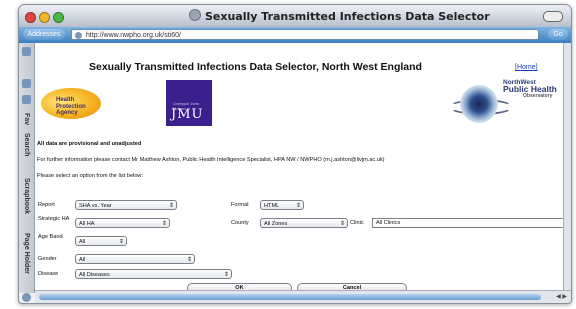 The height and width of the screenshot is (309, 576). Describe the element at coordinates (26, 144) in the screenshot. I see `sidebar-tab-search: Search` at that location.